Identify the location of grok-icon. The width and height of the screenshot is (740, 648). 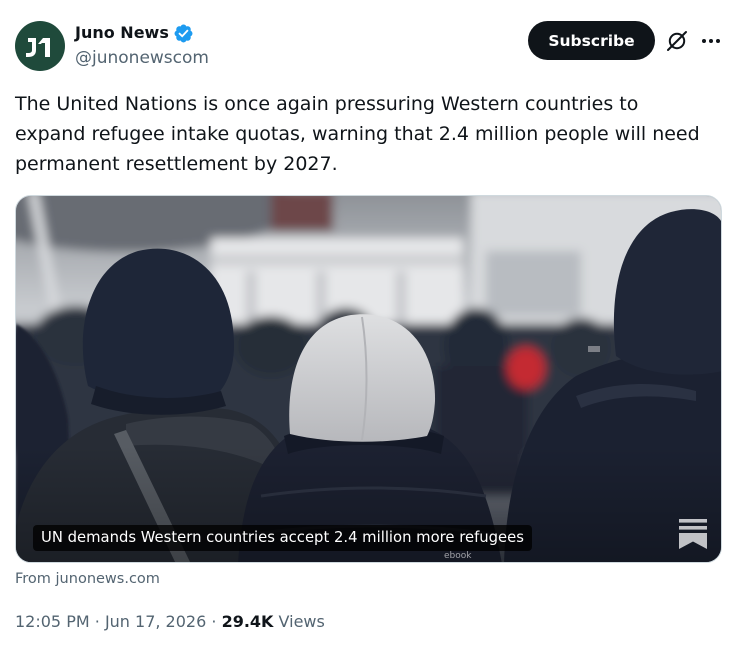
(677, 41).